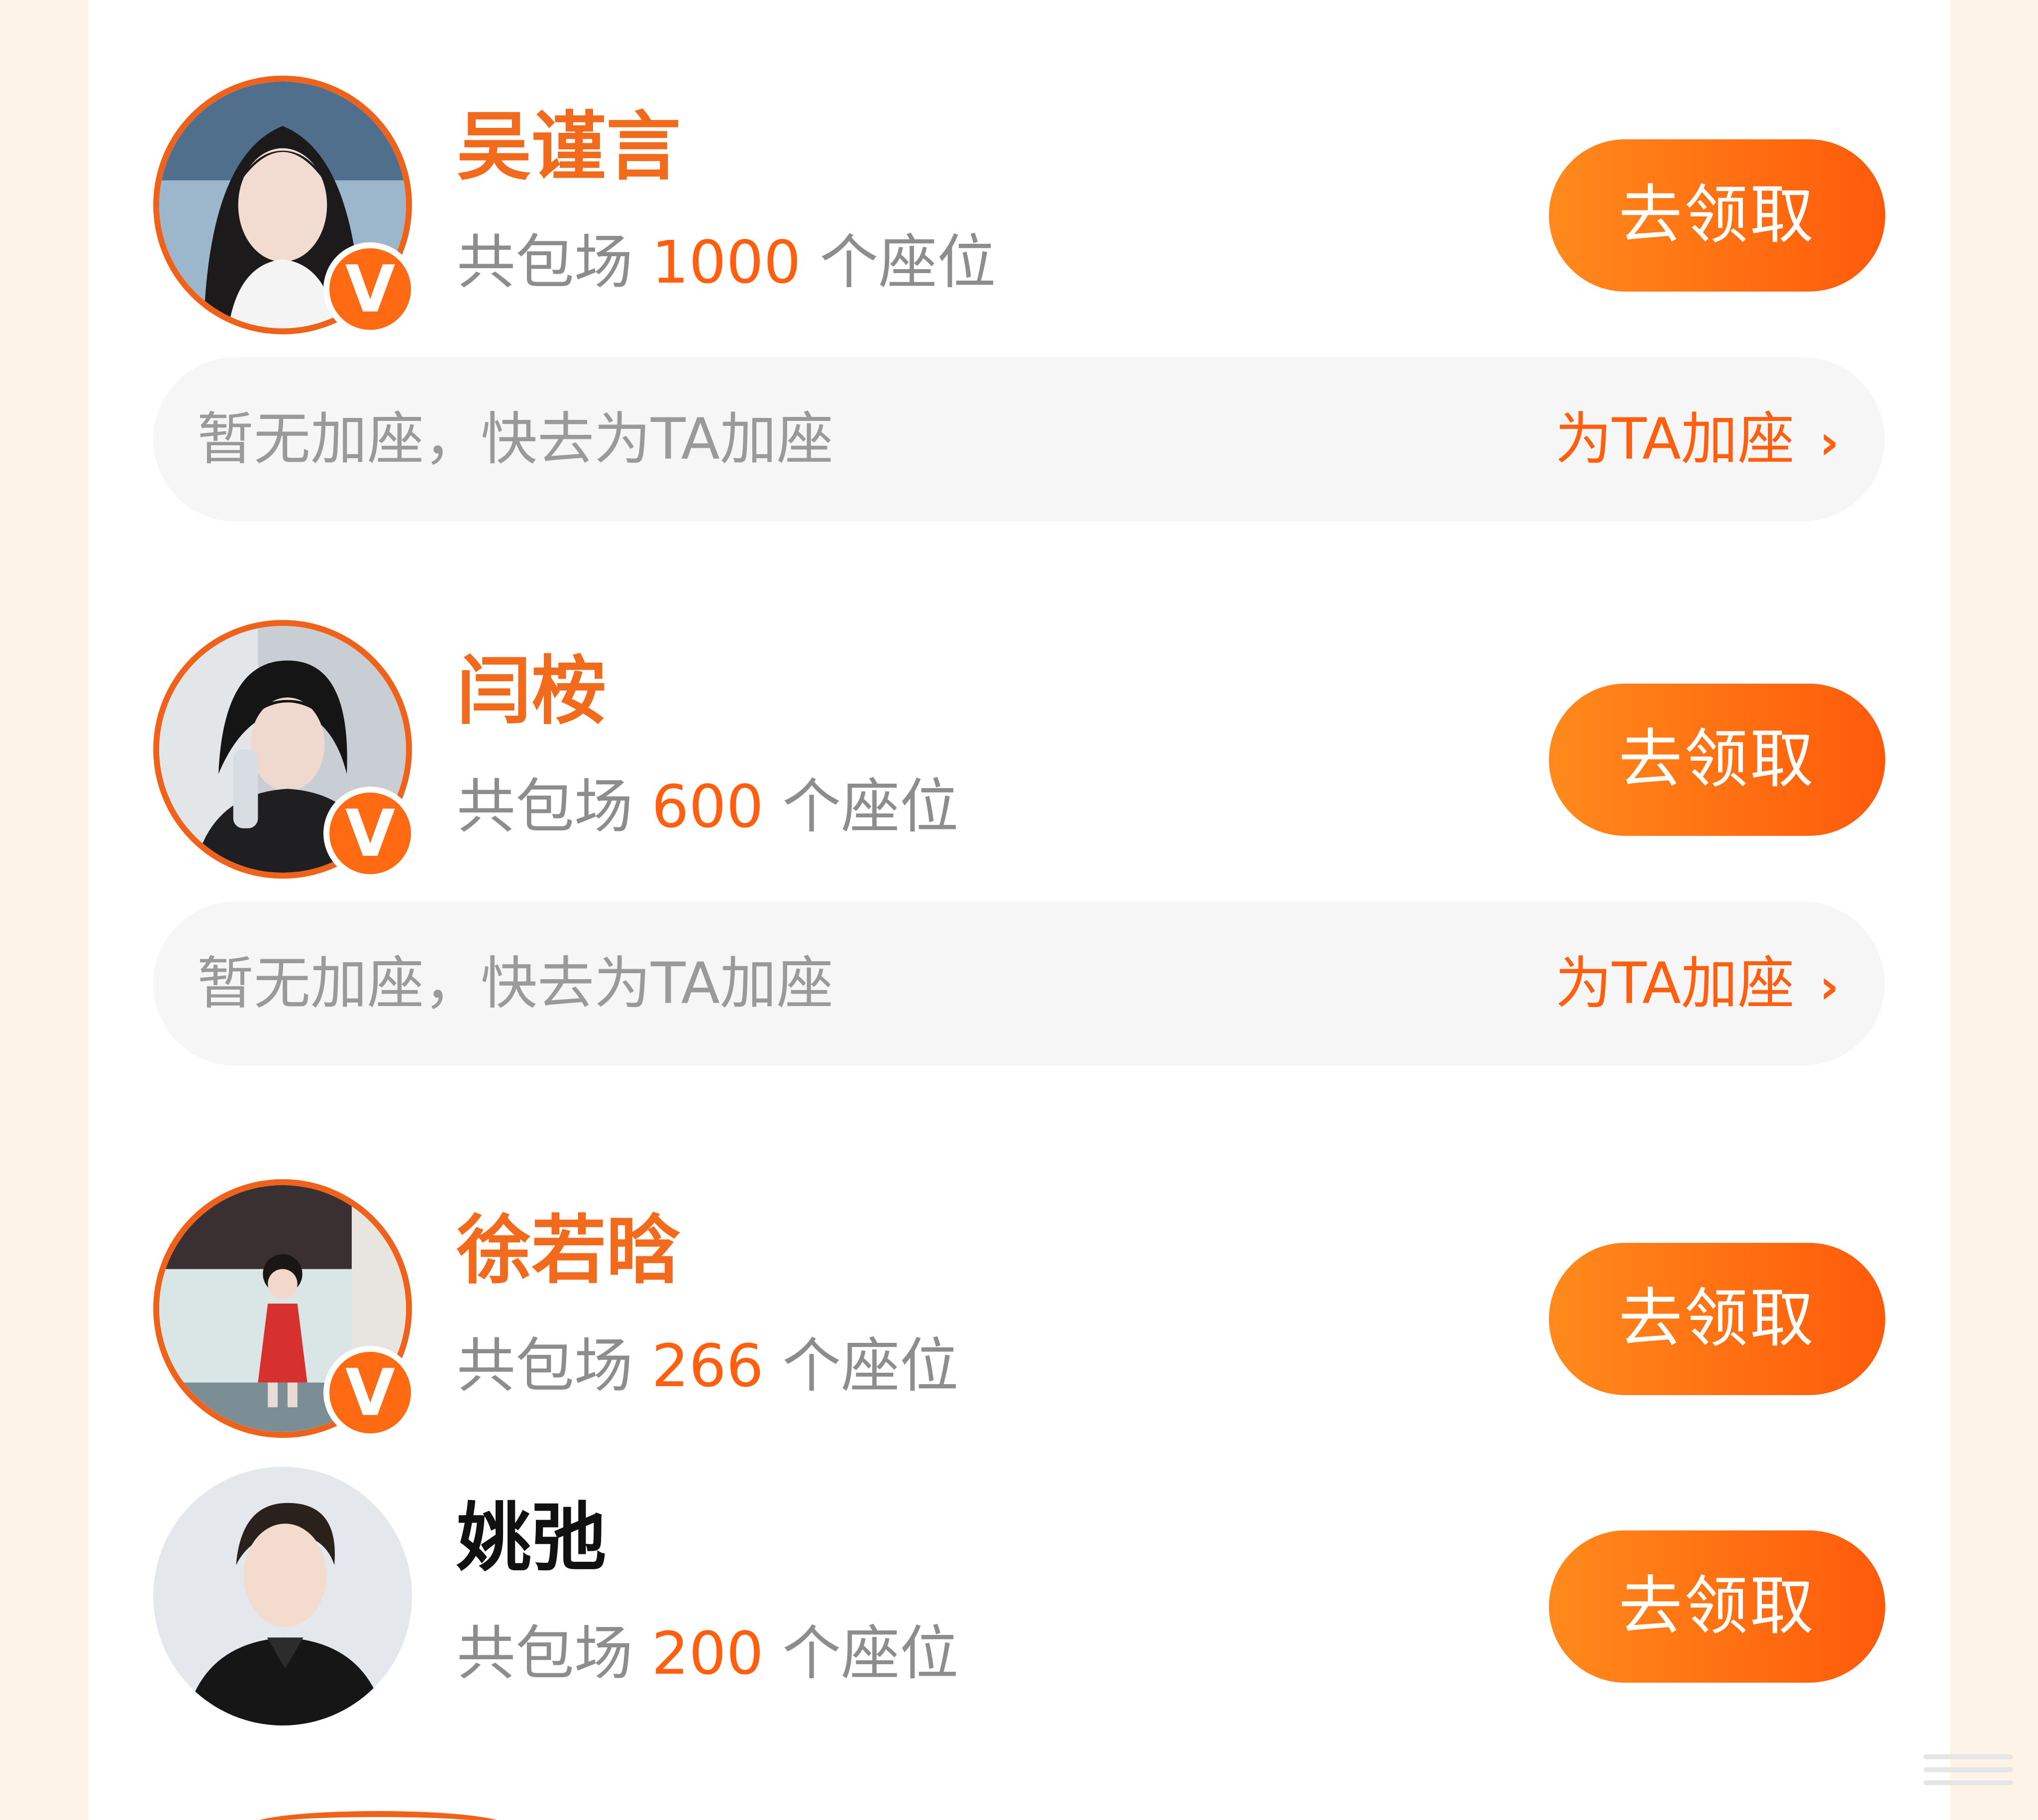  Describe the element at coordinates (531, 1538) in the screenshot. I see `user-name: 姚弛` at that location.